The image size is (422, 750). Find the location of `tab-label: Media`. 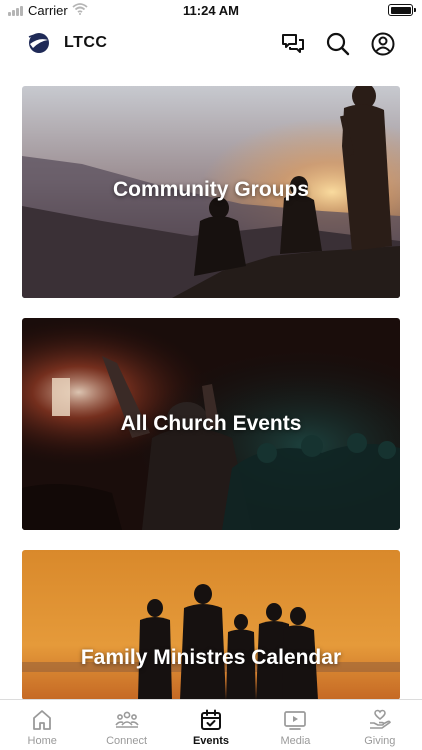

tab-label: Media is located at coordinates (295, 741).